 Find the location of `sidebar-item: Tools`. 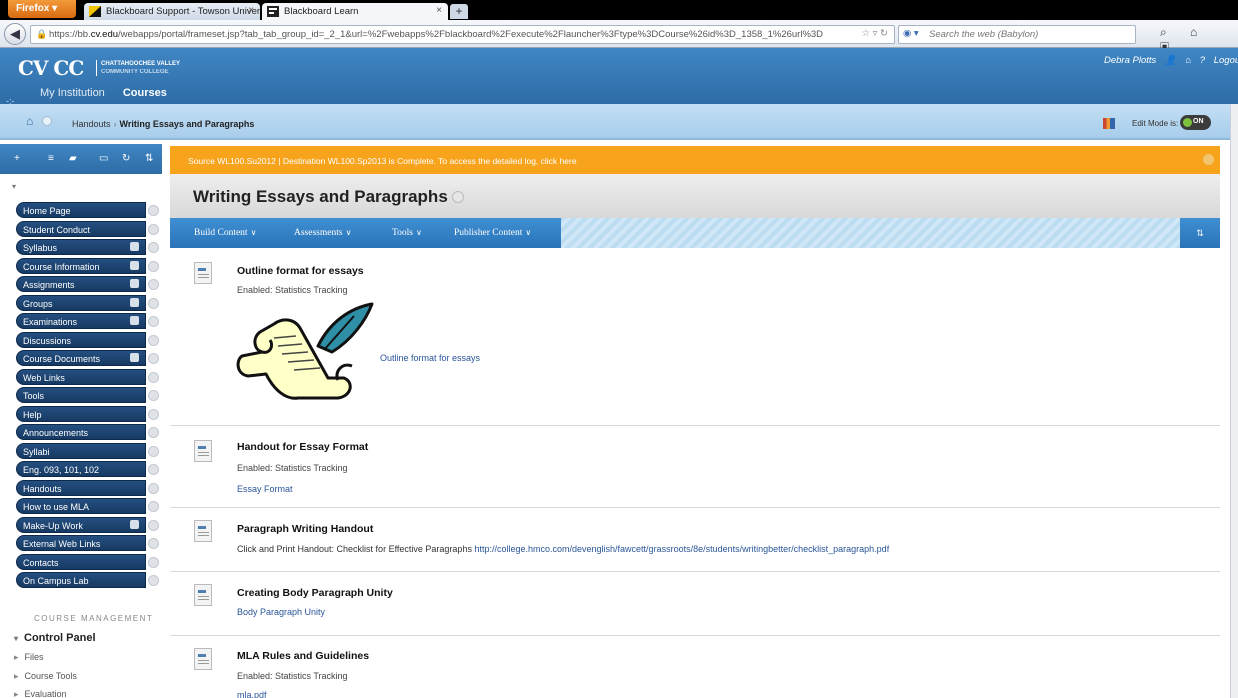

sidebar-item: Tools is located at coordinates (87, 395).